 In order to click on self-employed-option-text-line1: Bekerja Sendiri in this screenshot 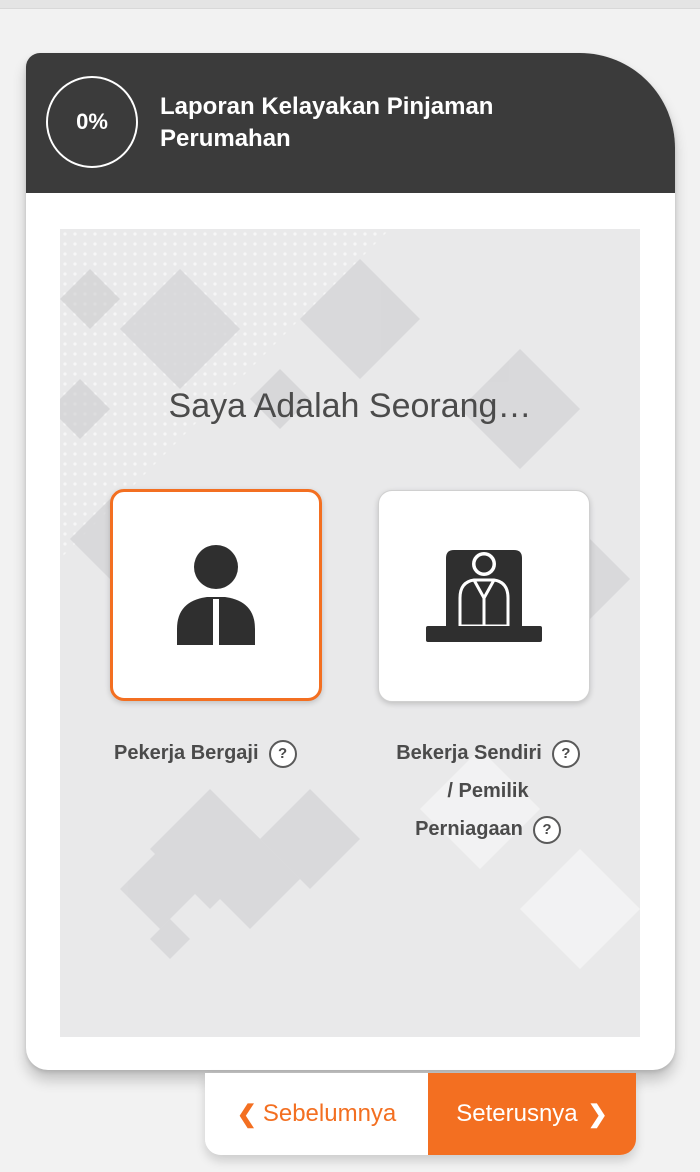, I will do `click(469, 753)`.